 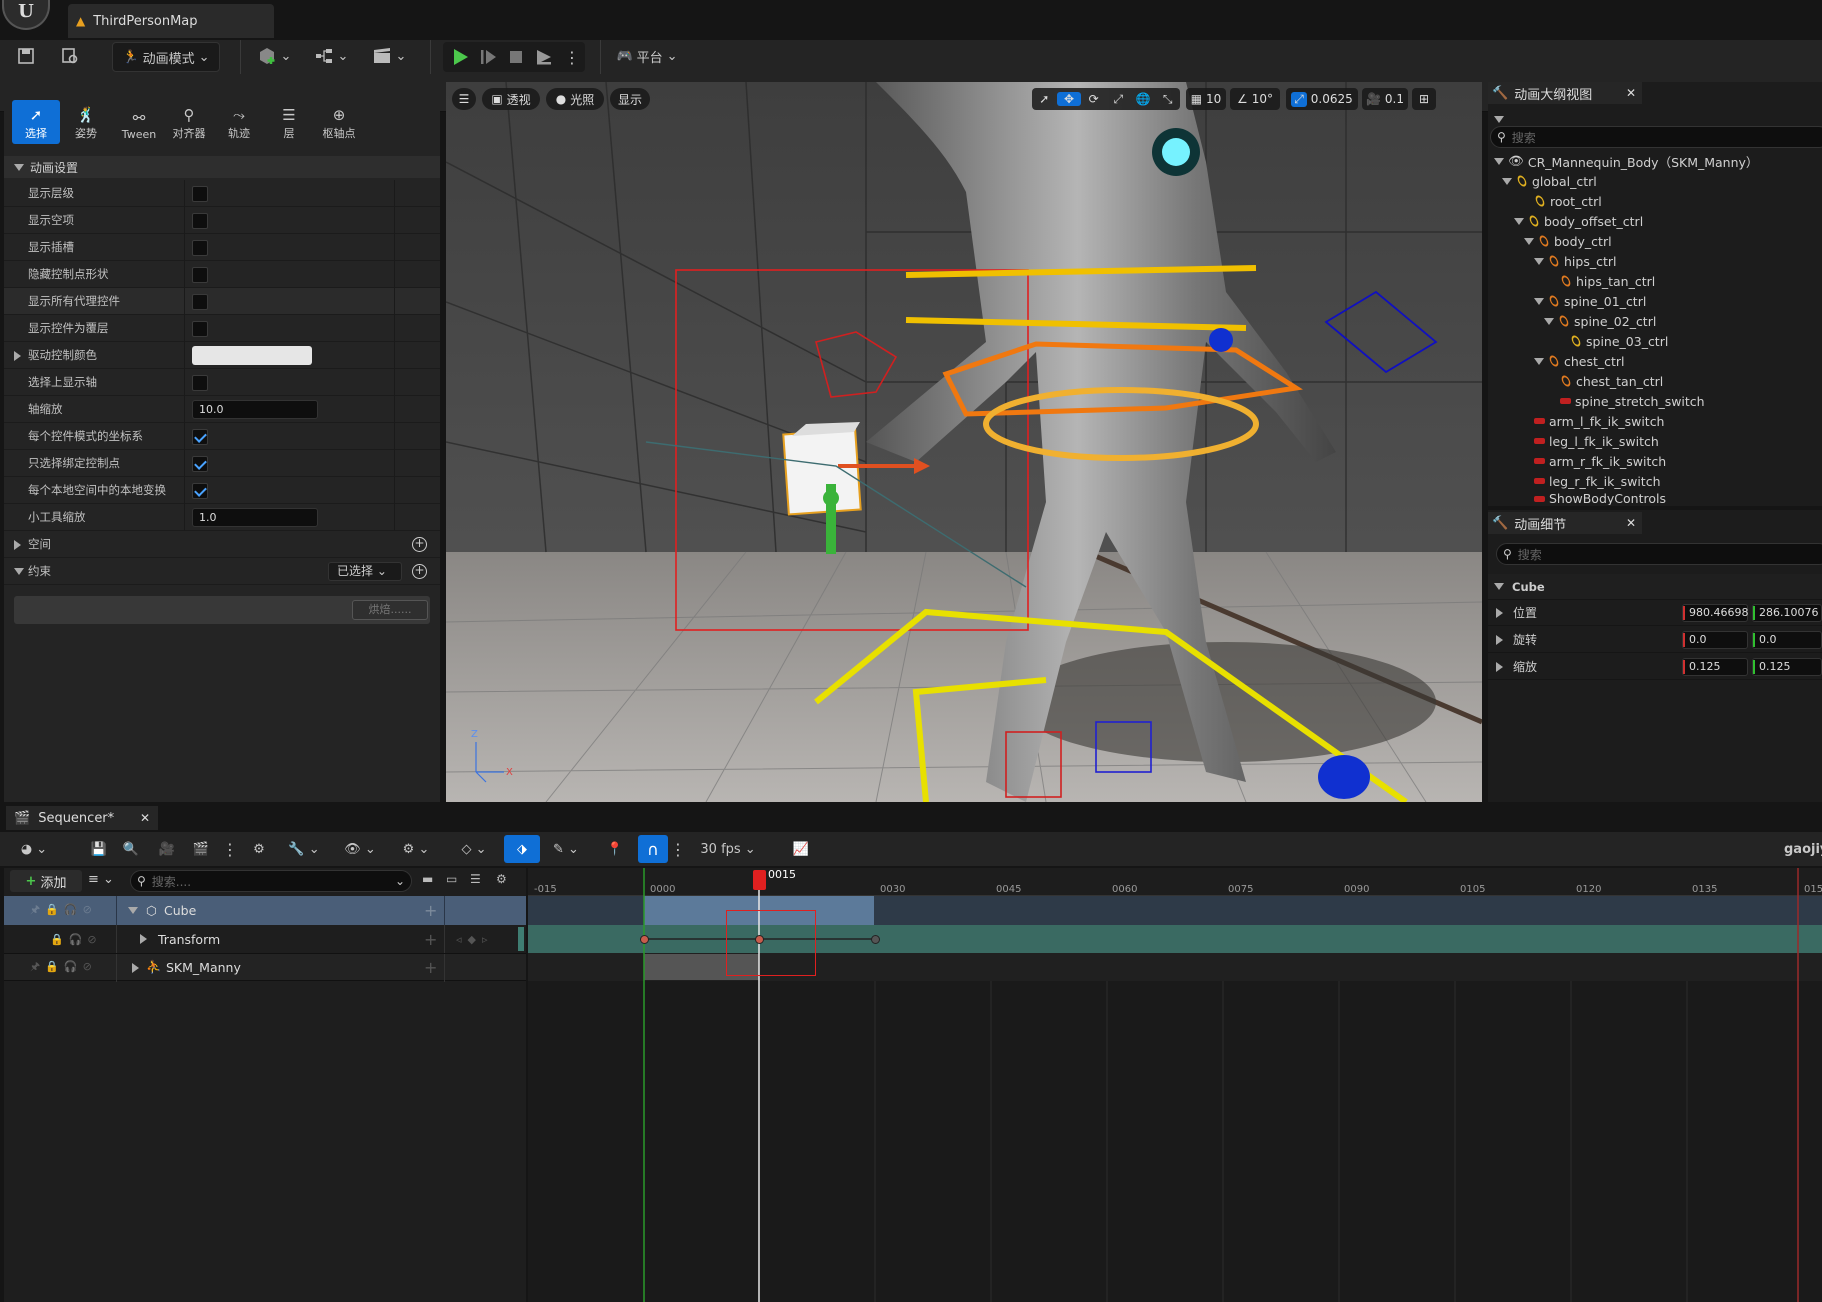 I want to click on surface-snap-icon: ⤡, so click(x=1167, y=99).